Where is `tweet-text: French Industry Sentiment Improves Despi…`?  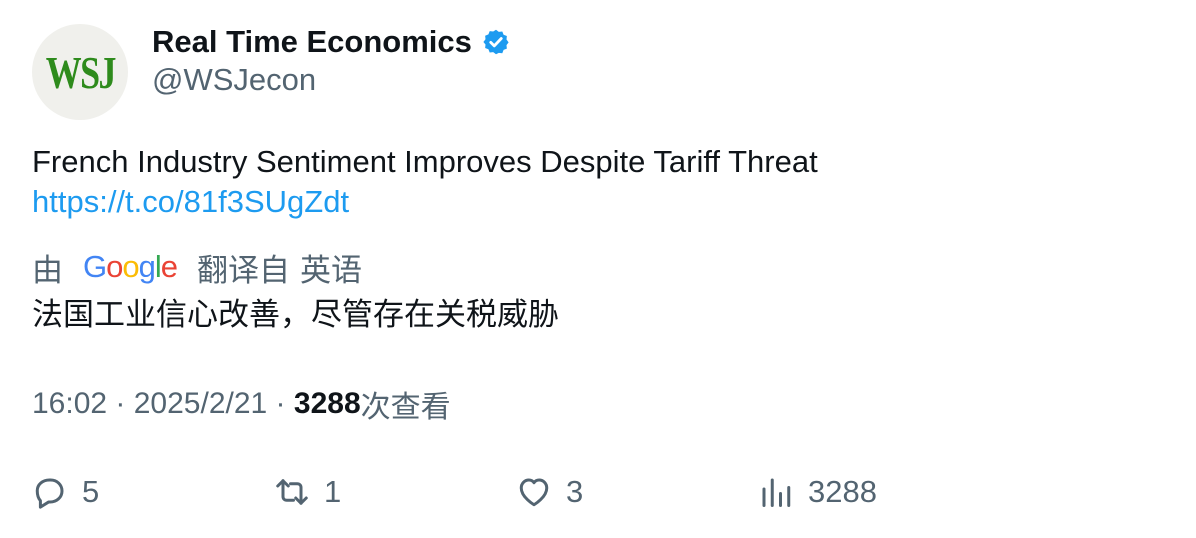 tweet-text: French Industry Sentiment Improves Despi… is located at coordinates (425, 182).